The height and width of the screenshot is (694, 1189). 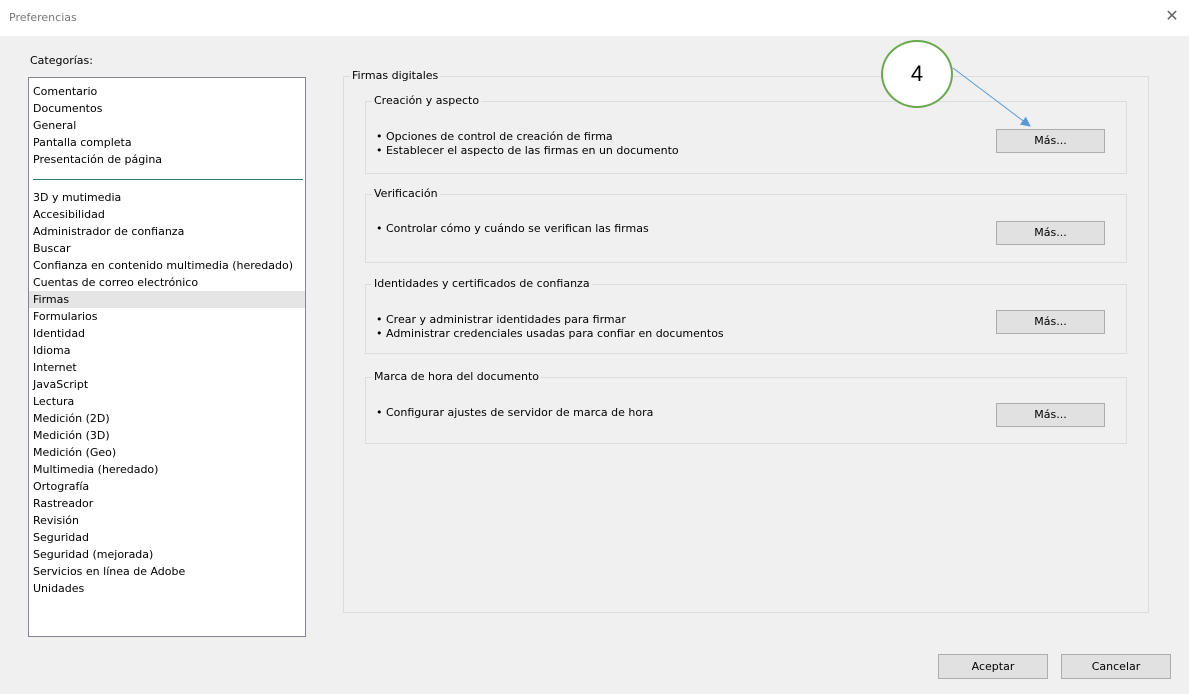 What do you see at coordinates (167, 384) in the screenshot?
I see `category-item: JavaScript` at bounding box center [167, 384].